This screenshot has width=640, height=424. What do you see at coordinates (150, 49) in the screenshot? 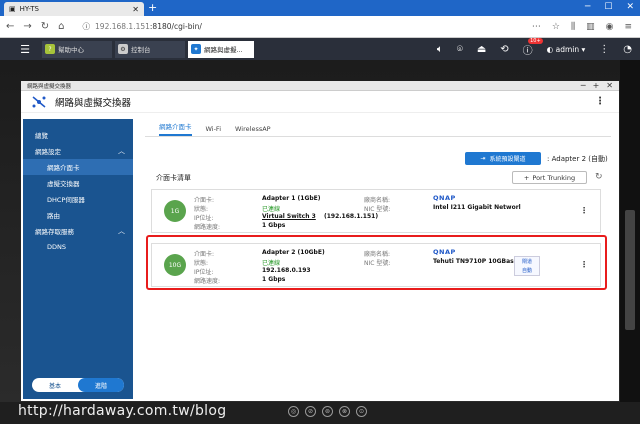
I see `tab-control-panel: ⚙ 控制台` at bounding box center [150, 49].